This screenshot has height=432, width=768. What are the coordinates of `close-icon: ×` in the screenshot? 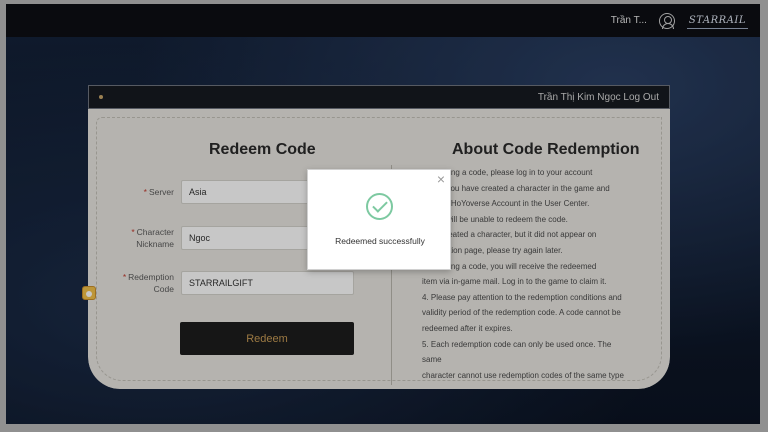 It's located at (441, 179).